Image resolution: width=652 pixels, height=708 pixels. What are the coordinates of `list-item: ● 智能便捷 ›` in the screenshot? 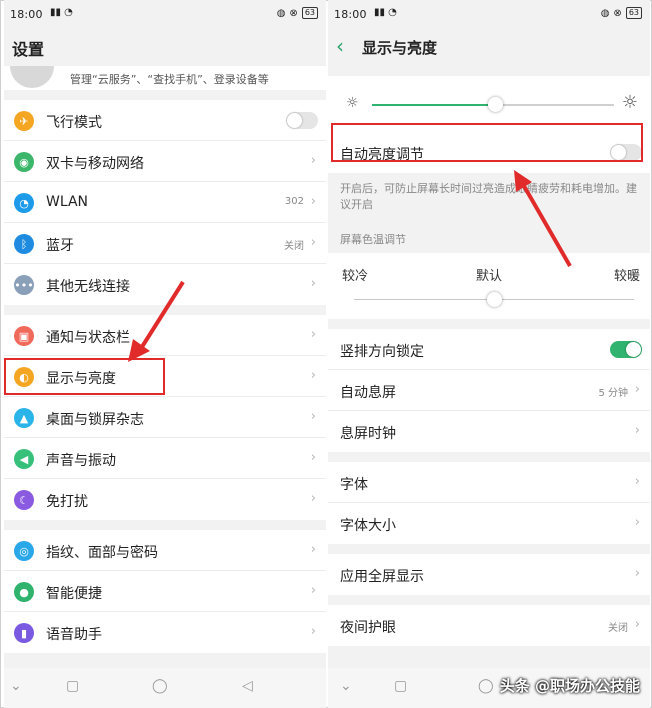 It's located at (165, 591).